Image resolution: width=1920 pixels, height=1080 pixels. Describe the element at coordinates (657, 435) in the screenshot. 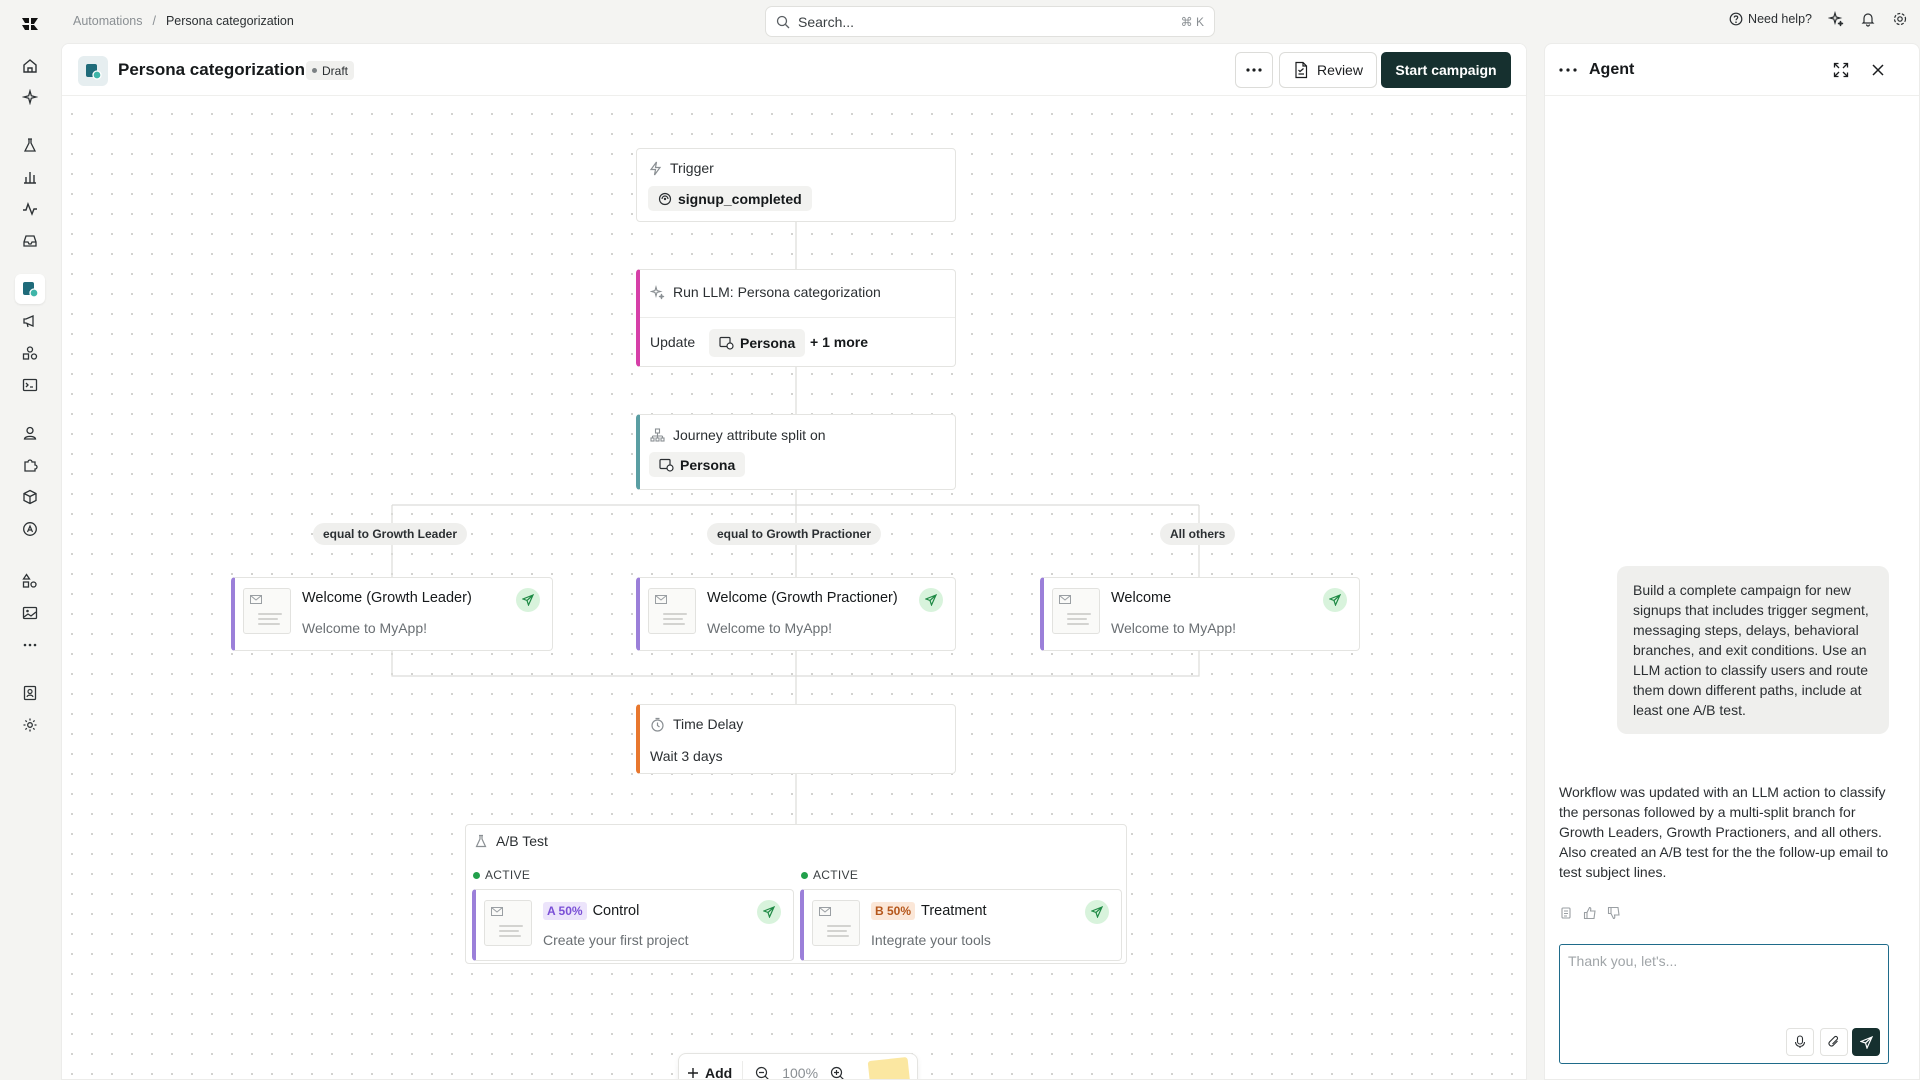

I see `split-branch-icon` at that location.